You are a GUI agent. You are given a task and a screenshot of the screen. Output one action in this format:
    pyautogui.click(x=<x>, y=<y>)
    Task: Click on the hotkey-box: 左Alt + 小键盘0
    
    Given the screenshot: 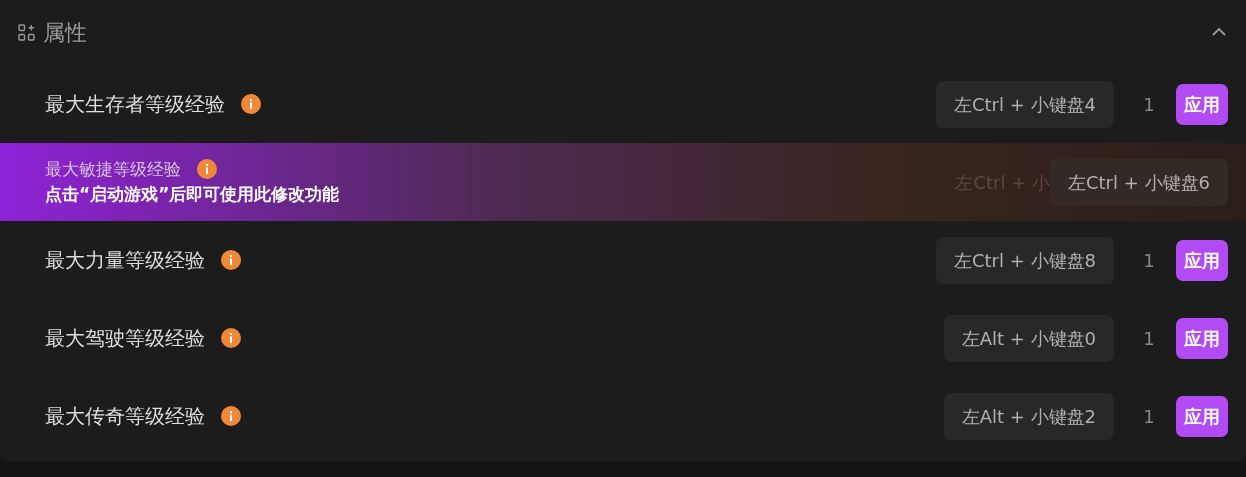 What is the action you would take?
    pyautogui.click(x=1028, y=338)
    